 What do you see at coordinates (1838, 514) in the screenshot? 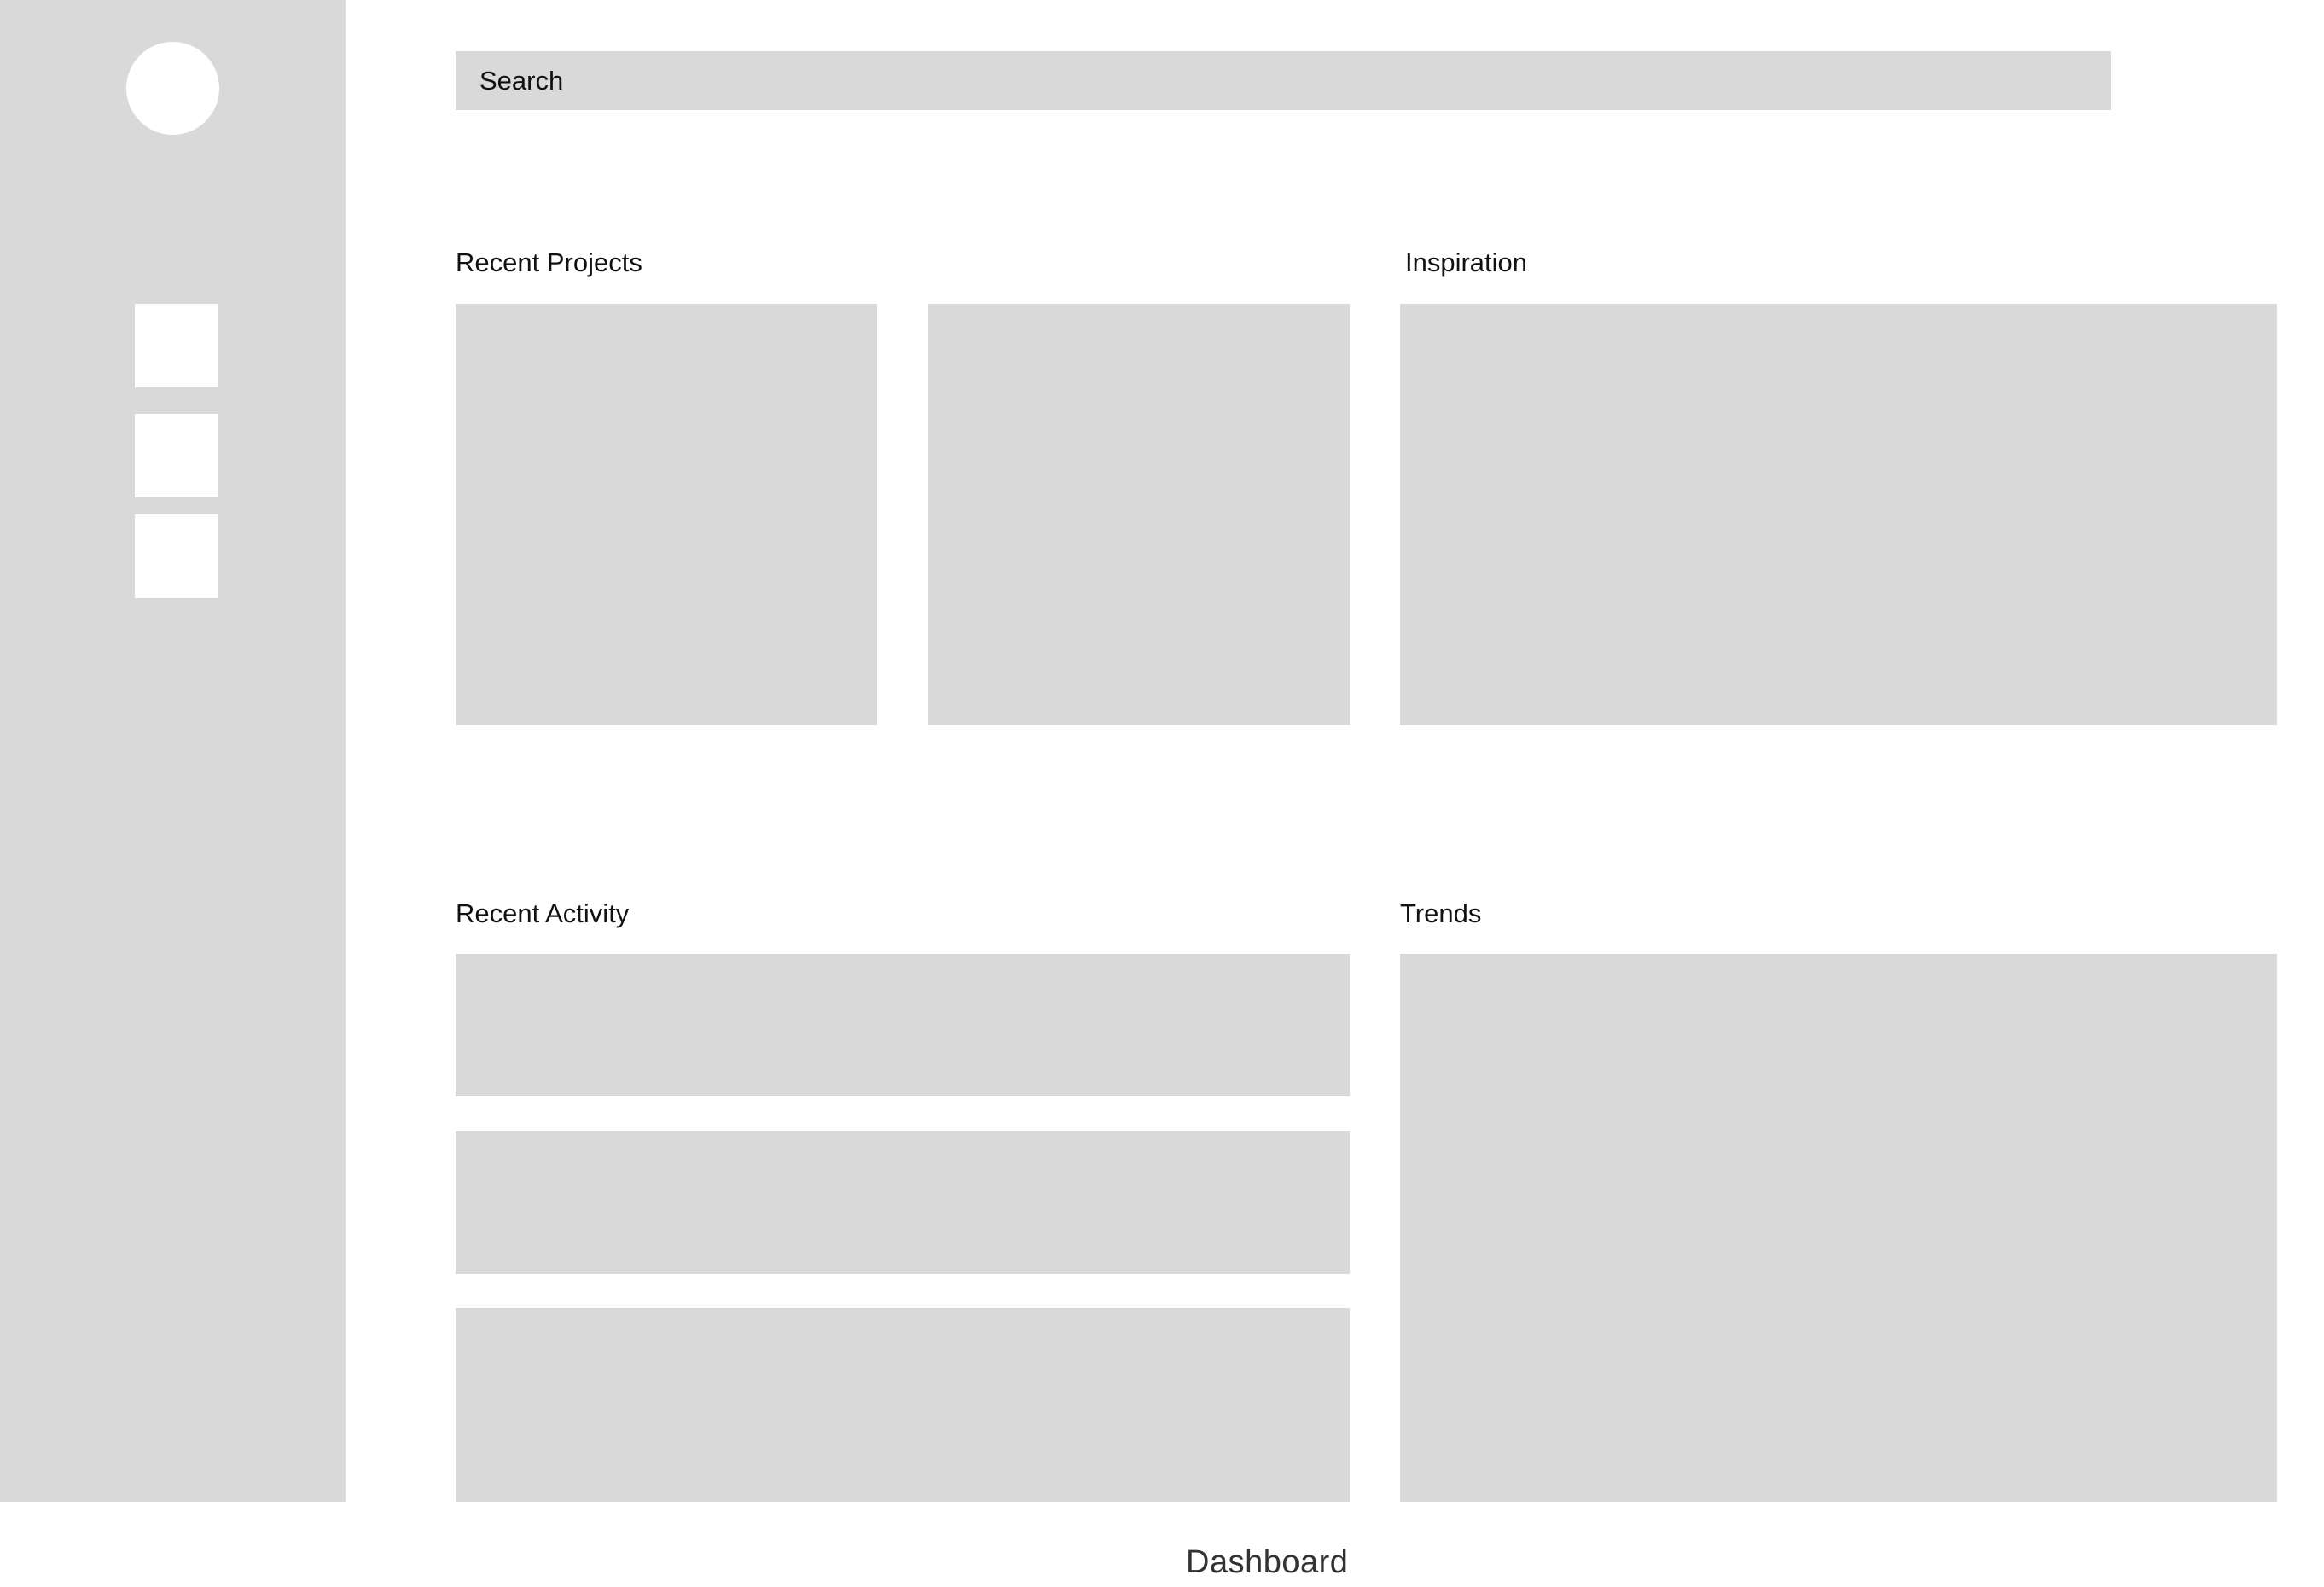
I see `inspiration-card` at bounding box center [1838, 514].